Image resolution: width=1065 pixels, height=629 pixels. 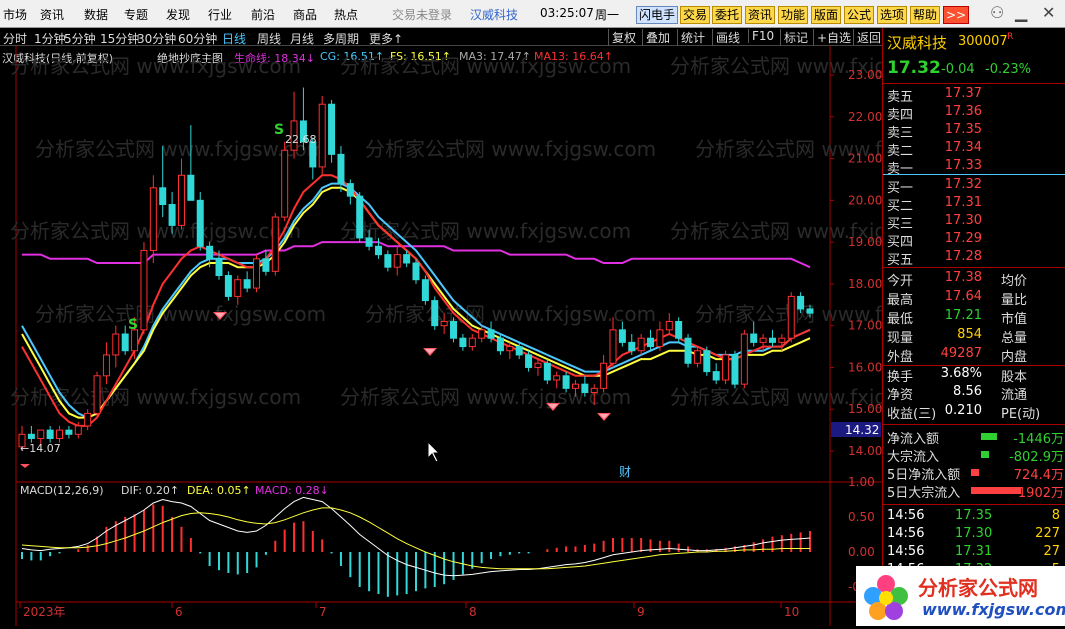 I want to click on ask-price-3: 17.34, so click(x=963, y=147).